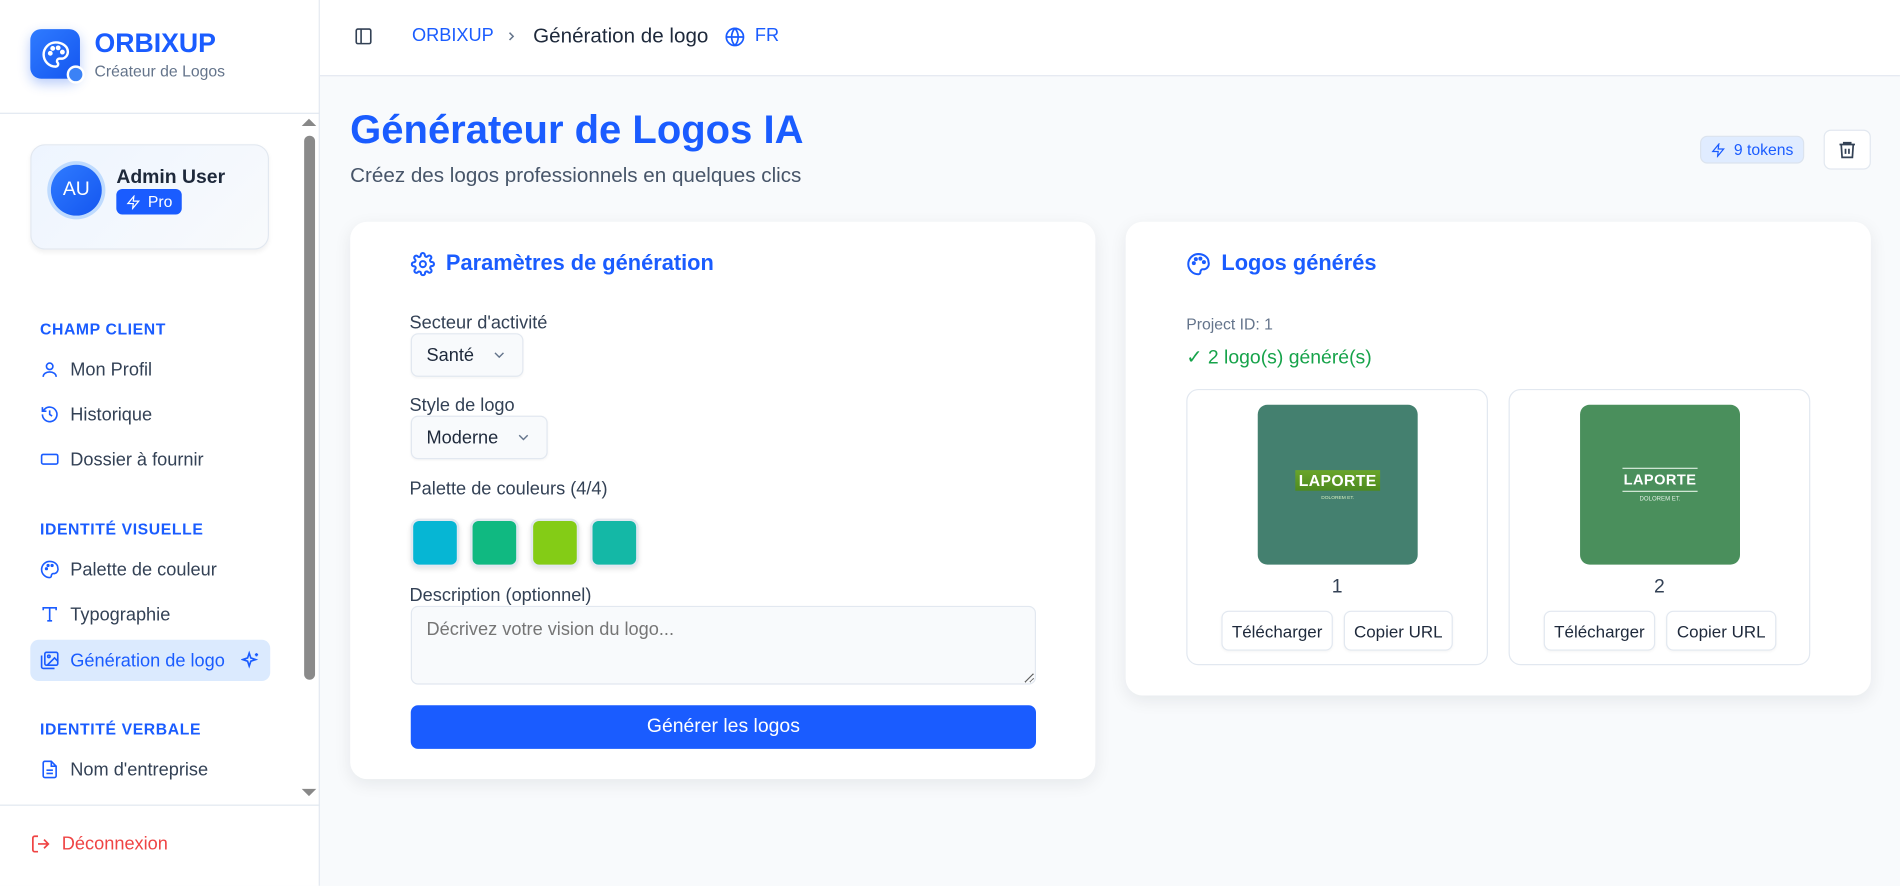 The width and height of the screenshot is (1900, 886). I want to click on breadcrumb-current: Génération de logo, so click(621, 36).